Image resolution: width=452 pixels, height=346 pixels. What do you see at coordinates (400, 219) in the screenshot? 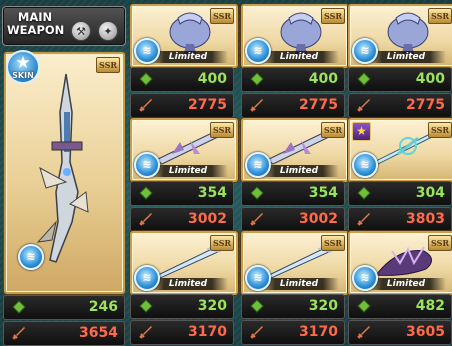
I see `atk-stat: 3803` at bounding box center [400, 219].